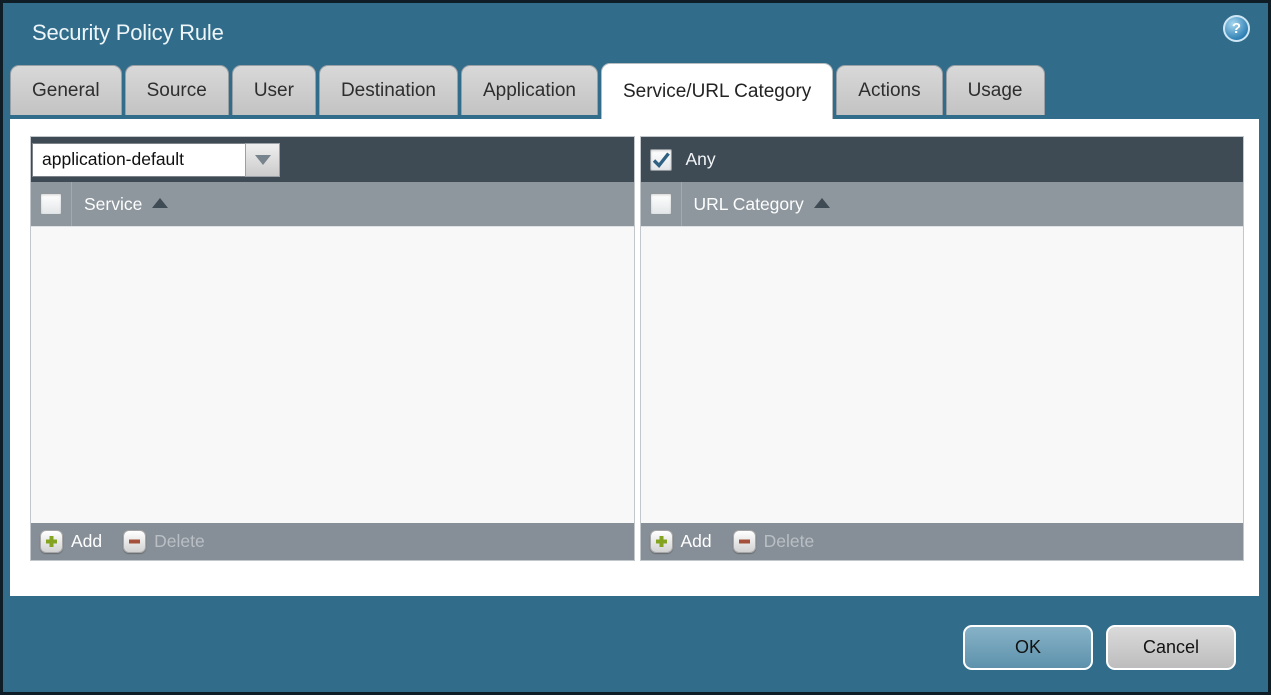 This screenshot has width=1271, height=695. What do you see at coordinates (332, 159) in the screenshot?
I see `service-toolbar: application-default` at bounding box center [332, 159].